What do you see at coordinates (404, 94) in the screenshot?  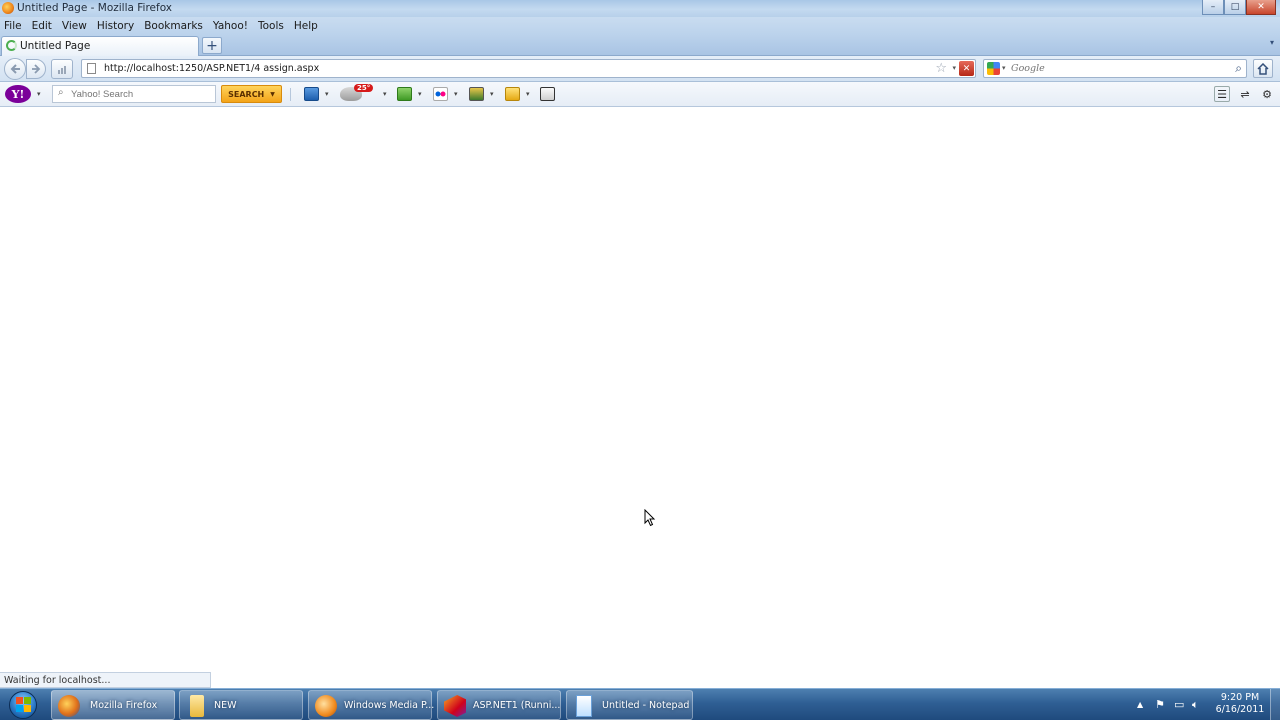 I see `finance-icon` at bounding box center [404, 94].